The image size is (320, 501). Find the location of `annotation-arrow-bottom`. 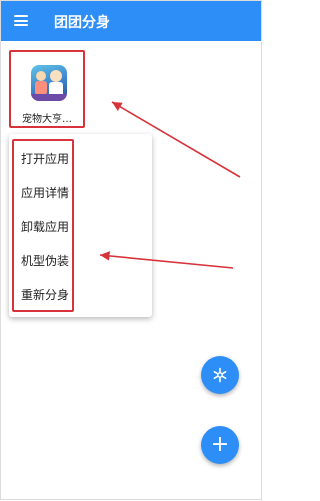

annotation-arrow-bottom is located at coordinates (166, 260).